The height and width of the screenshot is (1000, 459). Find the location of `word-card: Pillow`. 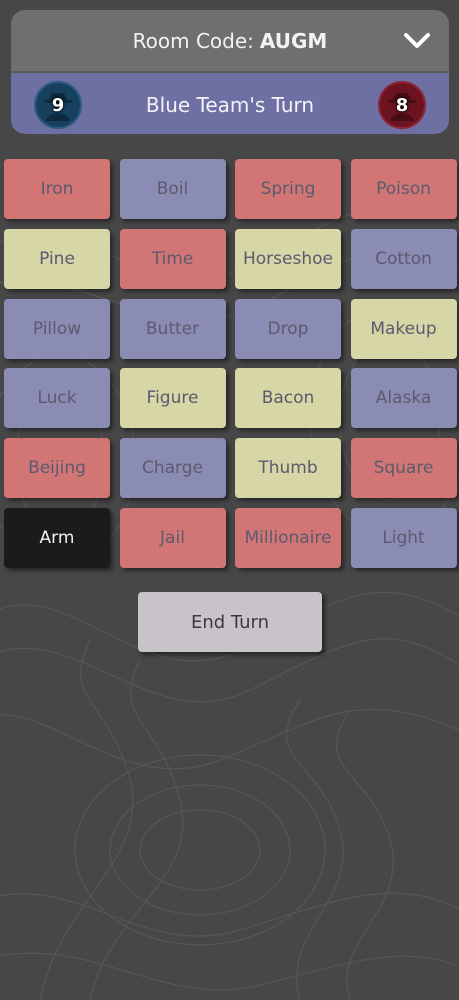

word-card: Pillow is located at coordinates (57, 328).